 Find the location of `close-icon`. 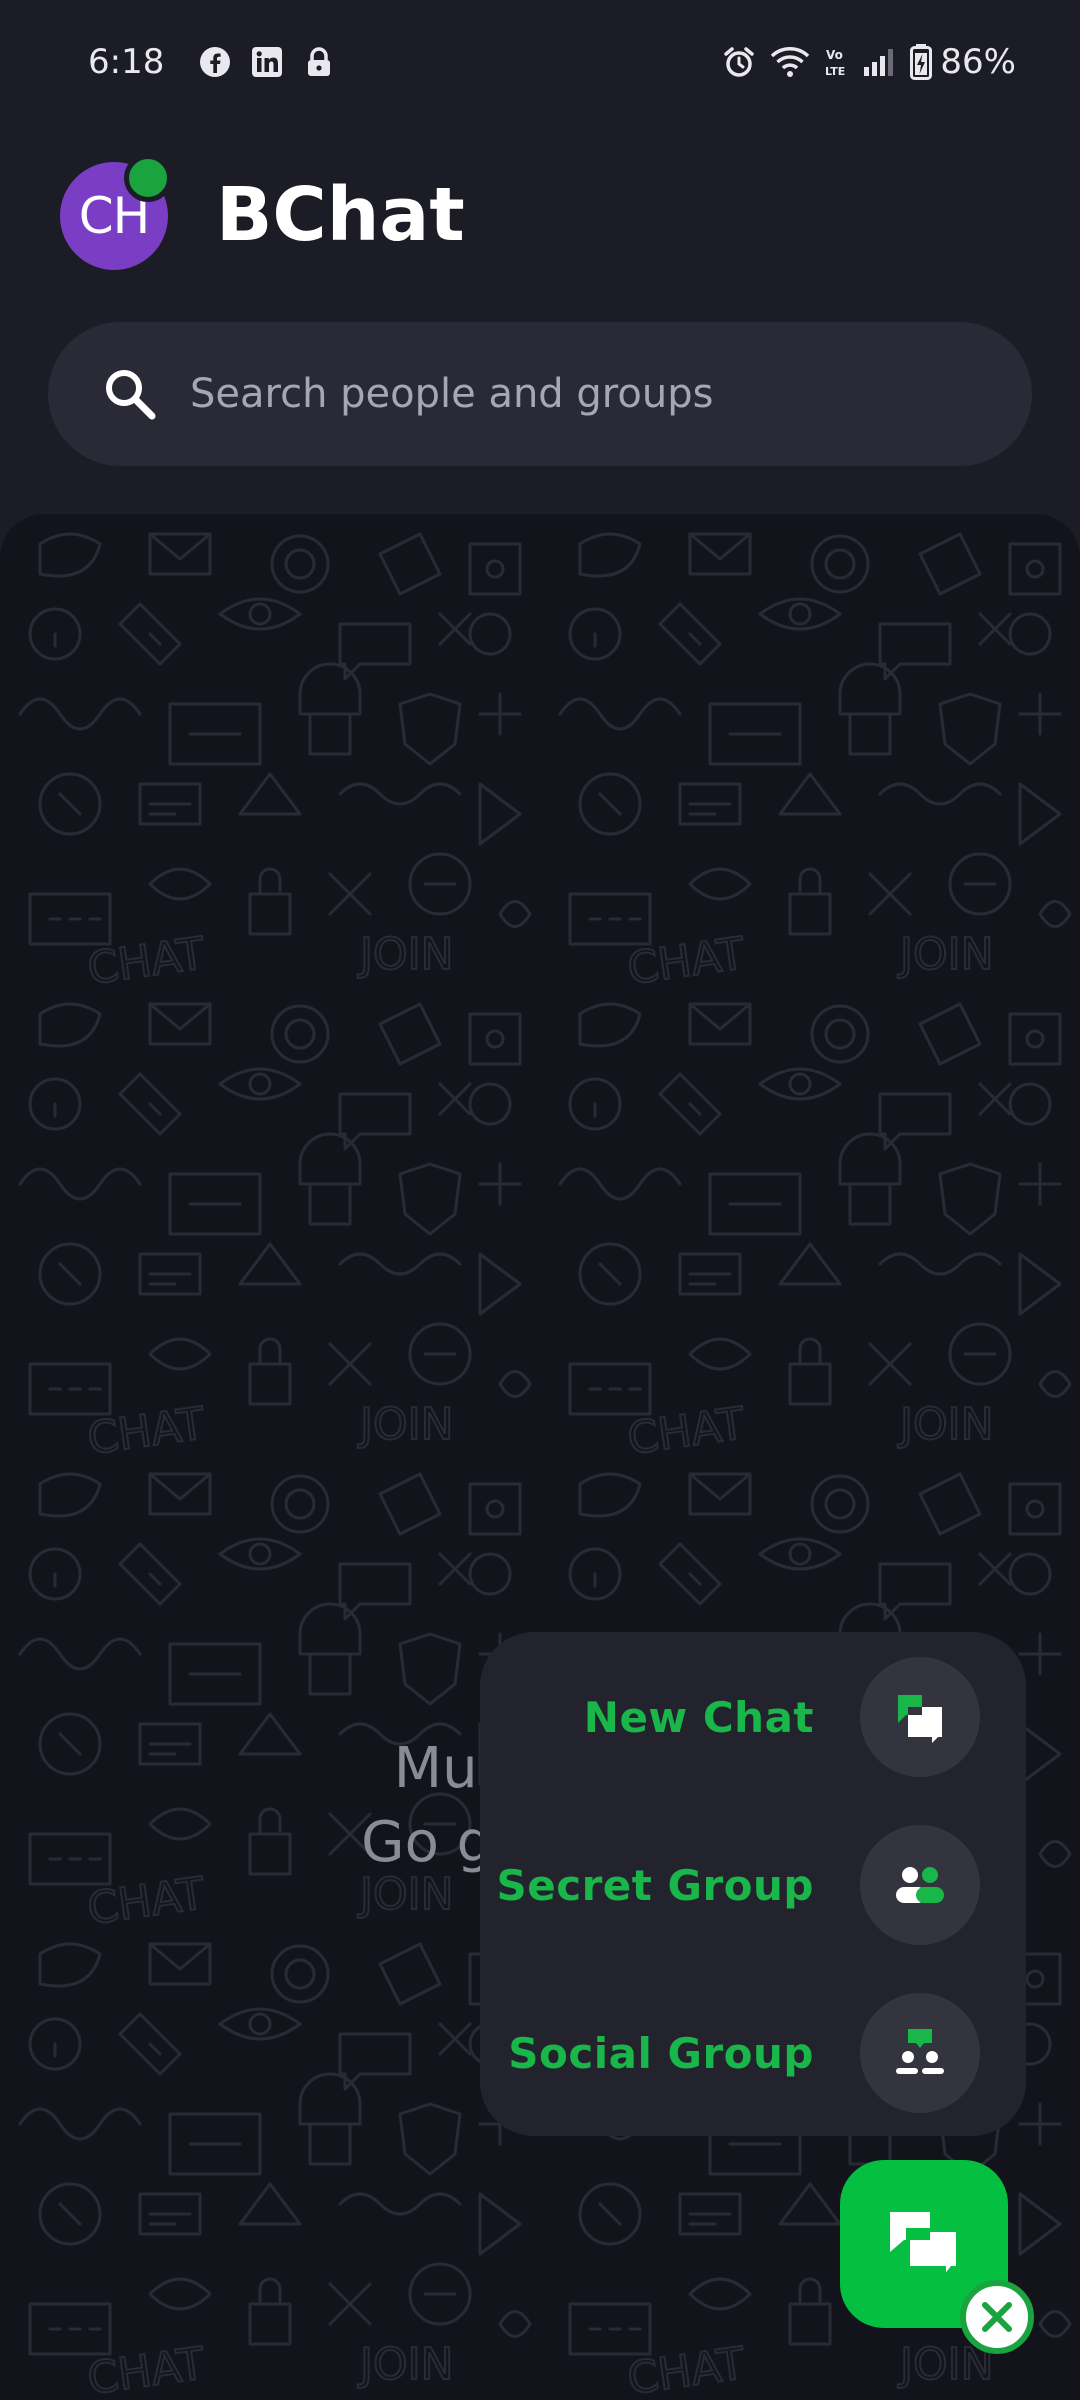

close-icon is located at coordinates (997, 2317).